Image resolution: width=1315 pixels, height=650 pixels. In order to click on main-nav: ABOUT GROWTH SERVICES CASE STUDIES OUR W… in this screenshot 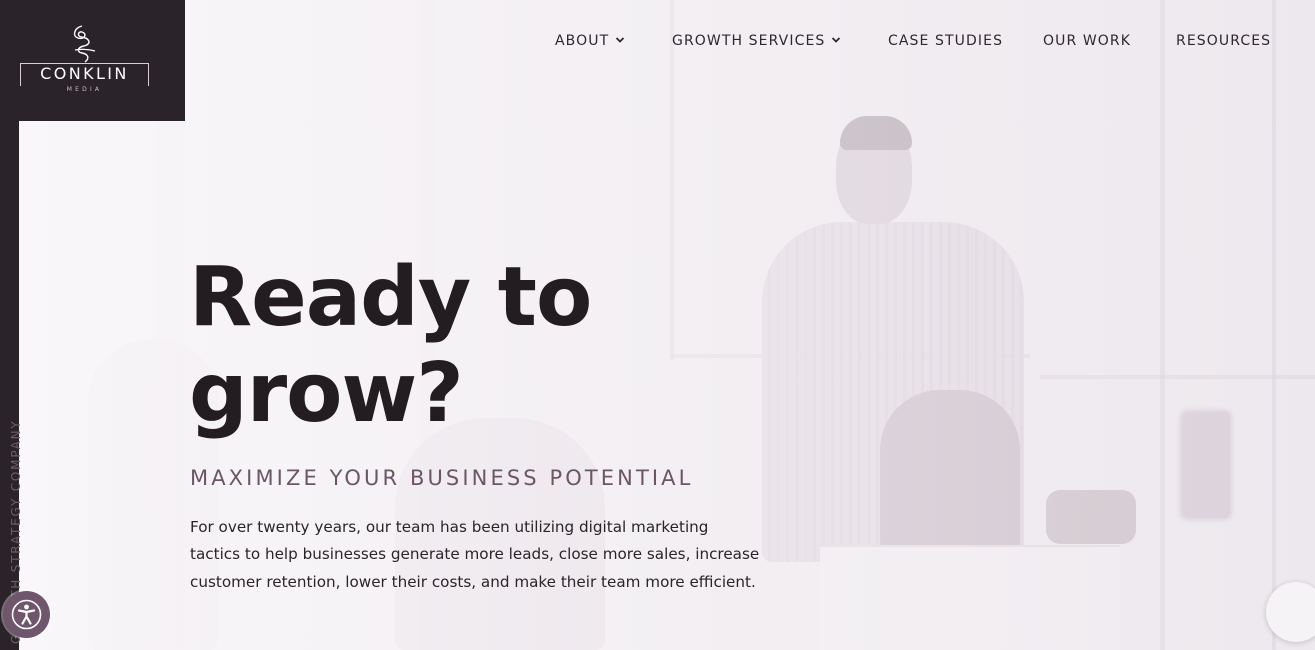, I will do `click(657, 41)`.